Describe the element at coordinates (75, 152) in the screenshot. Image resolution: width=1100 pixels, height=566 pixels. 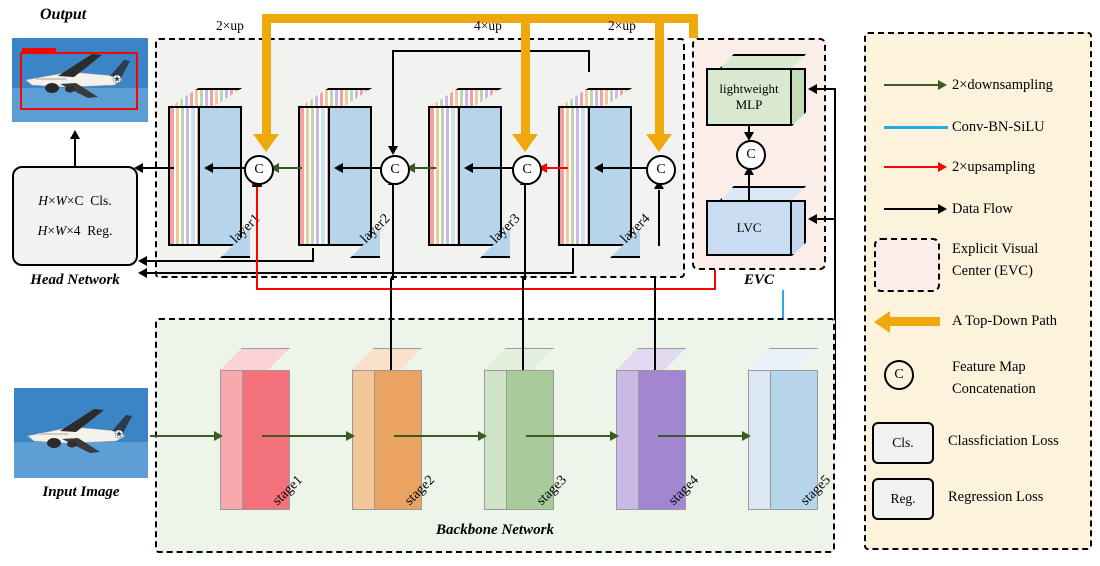
I see `head-to-output-line` at that location.